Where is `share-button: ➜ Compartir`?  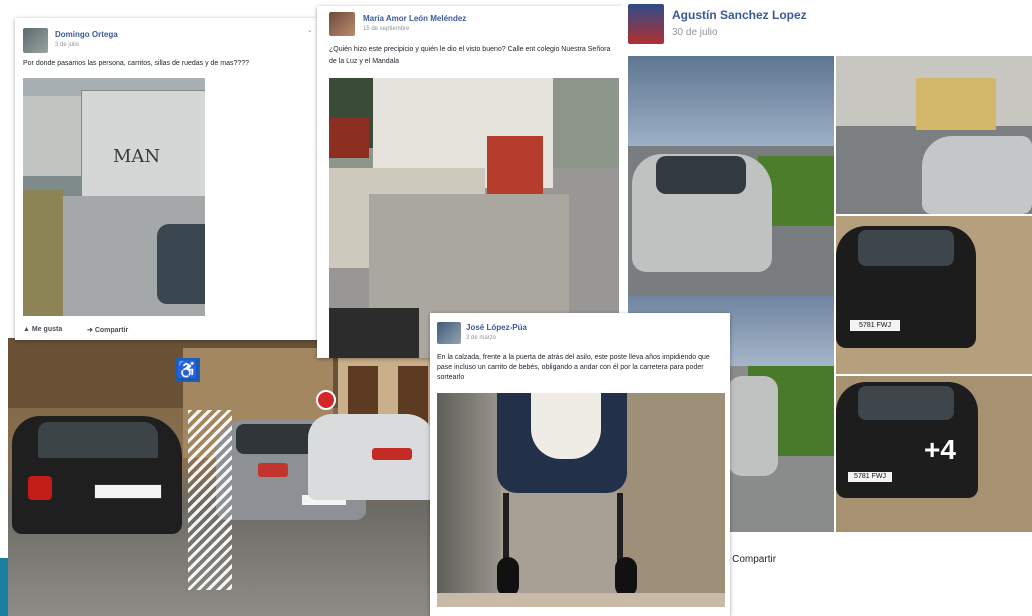
share-button: ➜ Compartir is located at coordinates (107, 330).